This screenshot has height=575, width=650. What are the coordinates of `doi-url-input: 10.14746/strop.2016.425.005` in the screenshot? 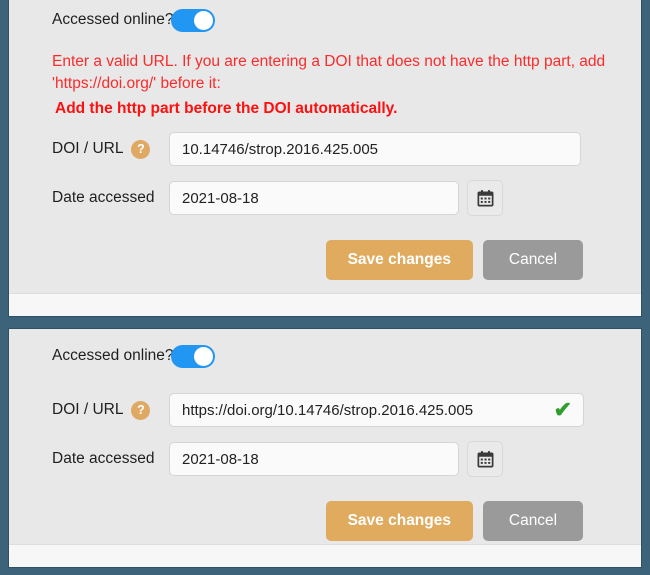 It's located at (375, 149).